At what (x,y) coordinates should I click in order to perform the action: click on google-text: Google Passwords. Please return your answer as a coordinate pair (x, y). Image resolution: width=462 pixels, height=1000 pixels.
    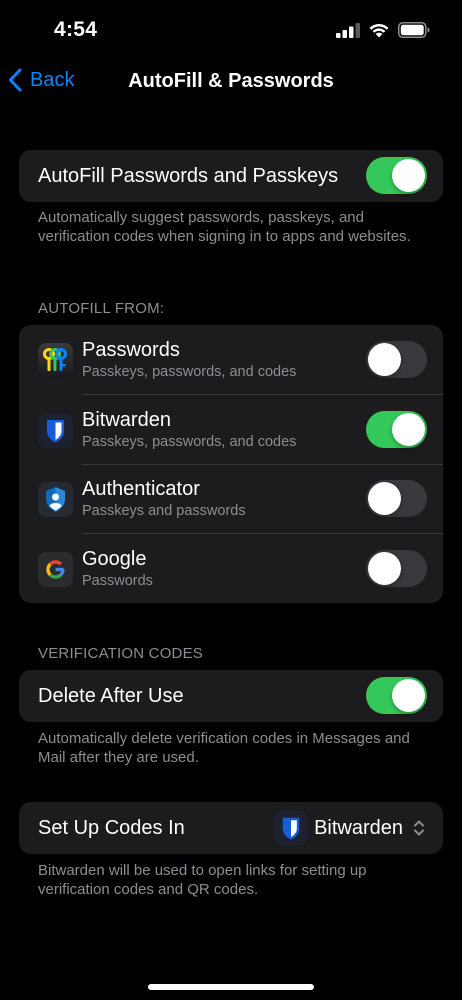
    Looking at the image, I should click on (117, 569).